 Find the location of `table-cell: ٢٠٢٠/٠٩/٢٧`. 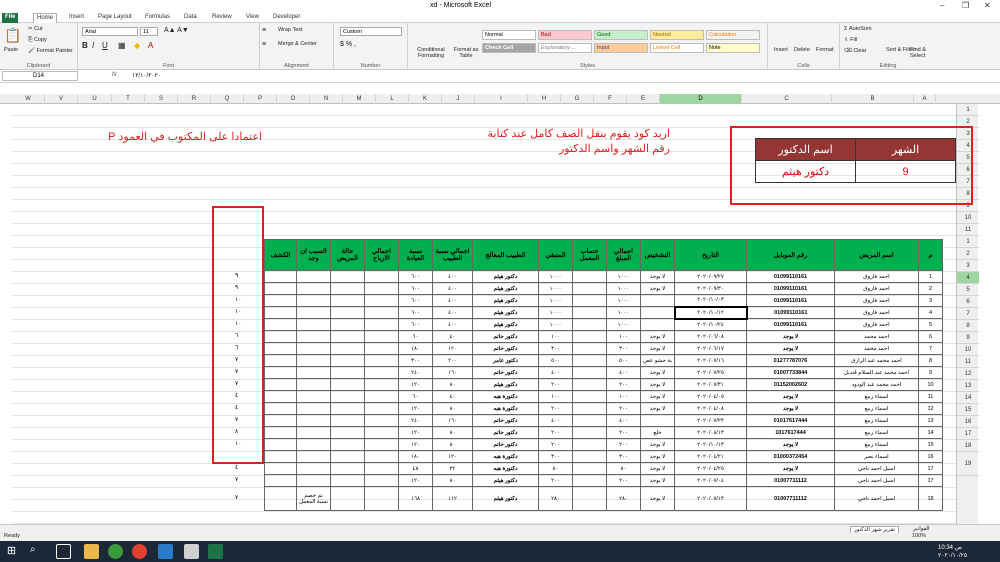

table-cell: ٢٠٢٠/٠٩/٢٧ is located at coordinates (710, 276).